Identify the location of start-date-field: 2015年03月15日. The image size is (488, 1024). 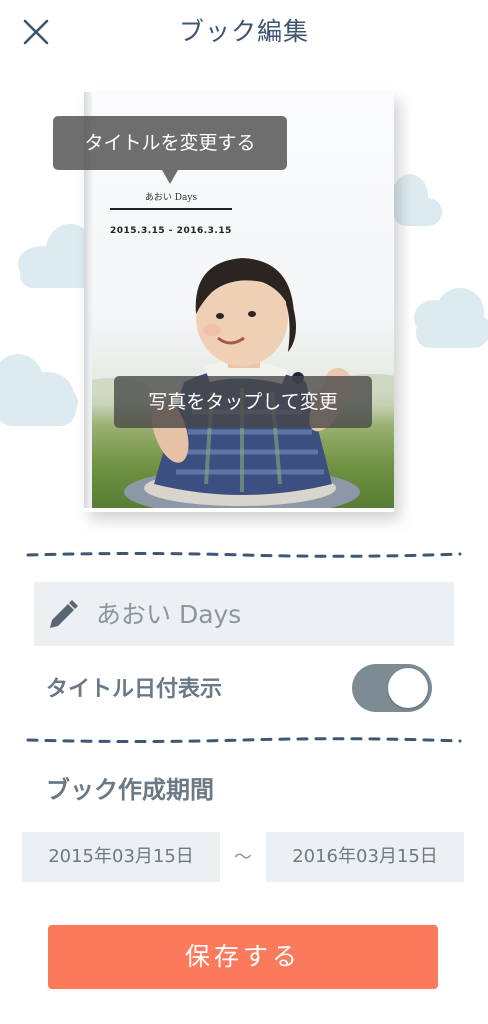
(121, 857).